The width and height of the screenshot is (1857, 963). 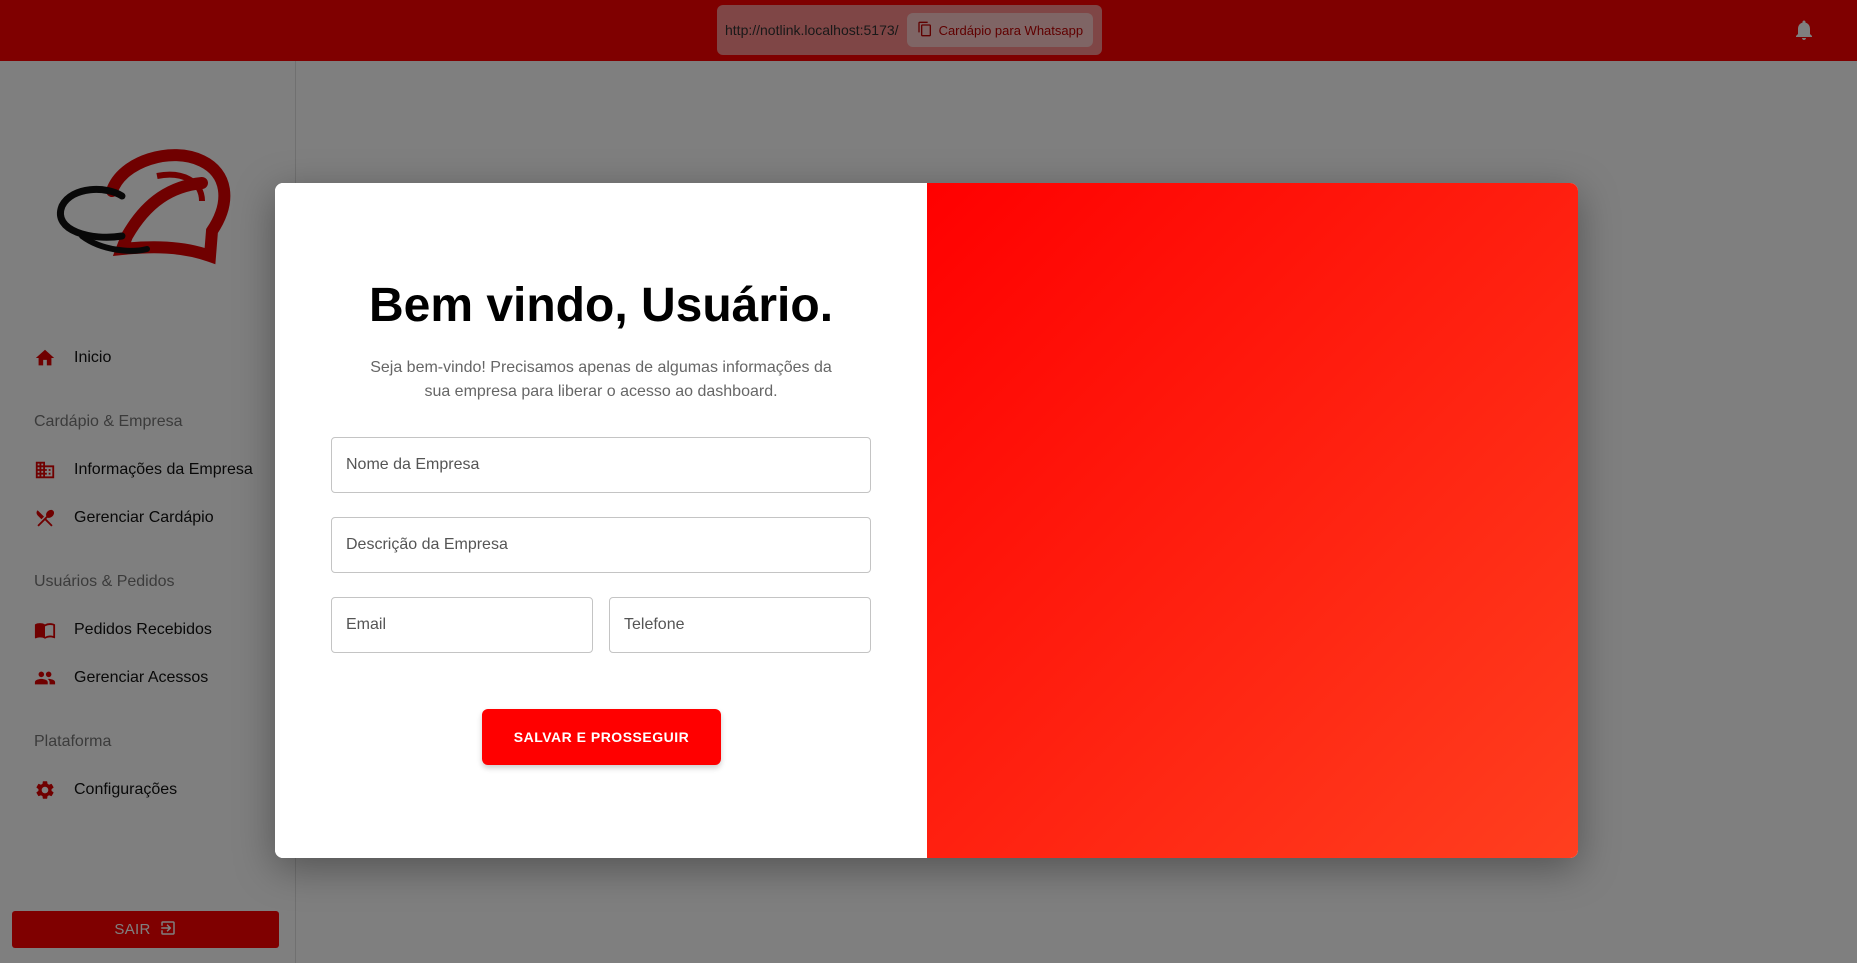 I want to click on phone-field, so click(x=740, y=625).